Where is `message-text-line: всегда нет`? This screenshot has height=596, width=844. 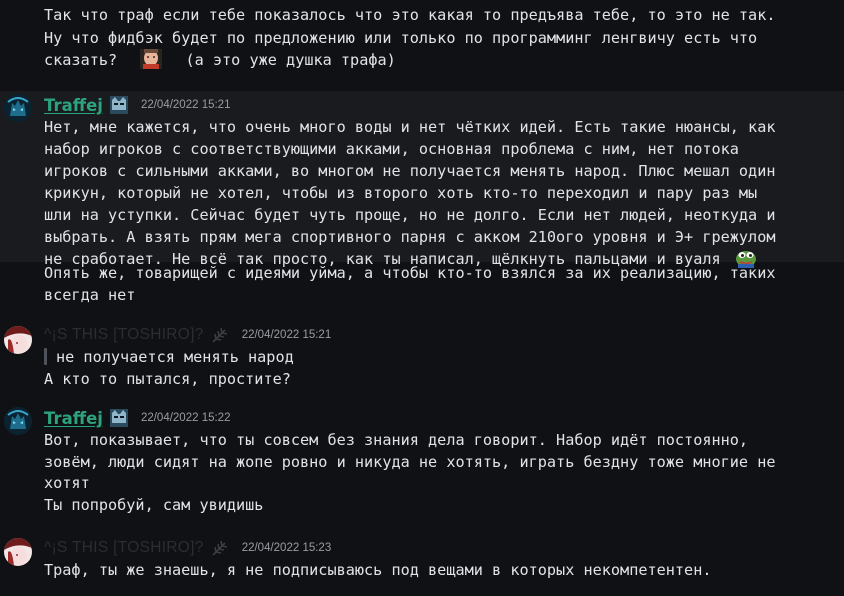
message-text-line: всегда нет is located at coordinates (90, 295).